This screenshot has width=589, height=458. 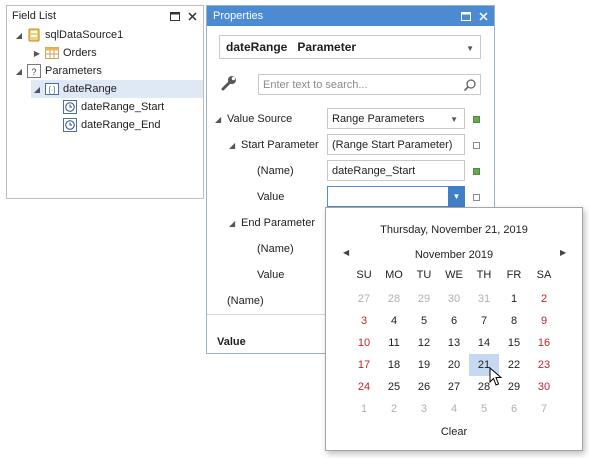 I want to click on dropdown-button-icon: ▼, so click(x=456, y=196).